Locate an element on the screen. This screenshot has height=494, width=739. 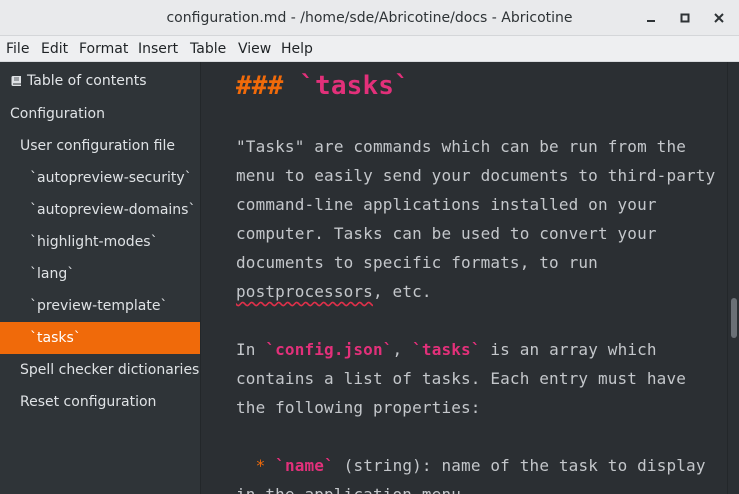
heading-hash: ### is located at coordinates (260, 86).